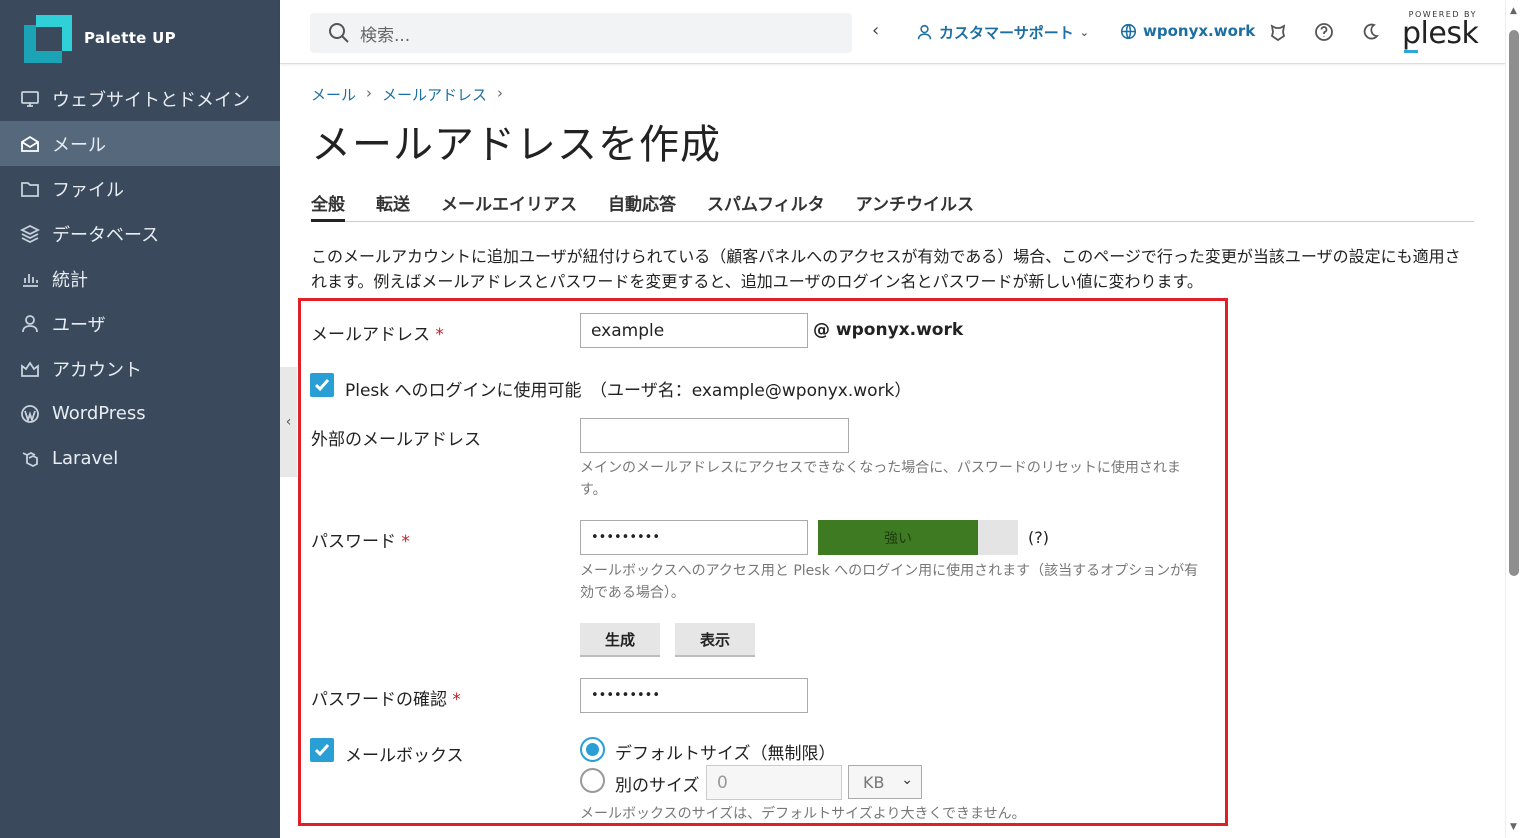 The height and width of the screenshot is (838, 1522). What do you see at coordinates (592, 780) in the screenshot?
I see `custom-size-radio` at bounding box center [592, 780].